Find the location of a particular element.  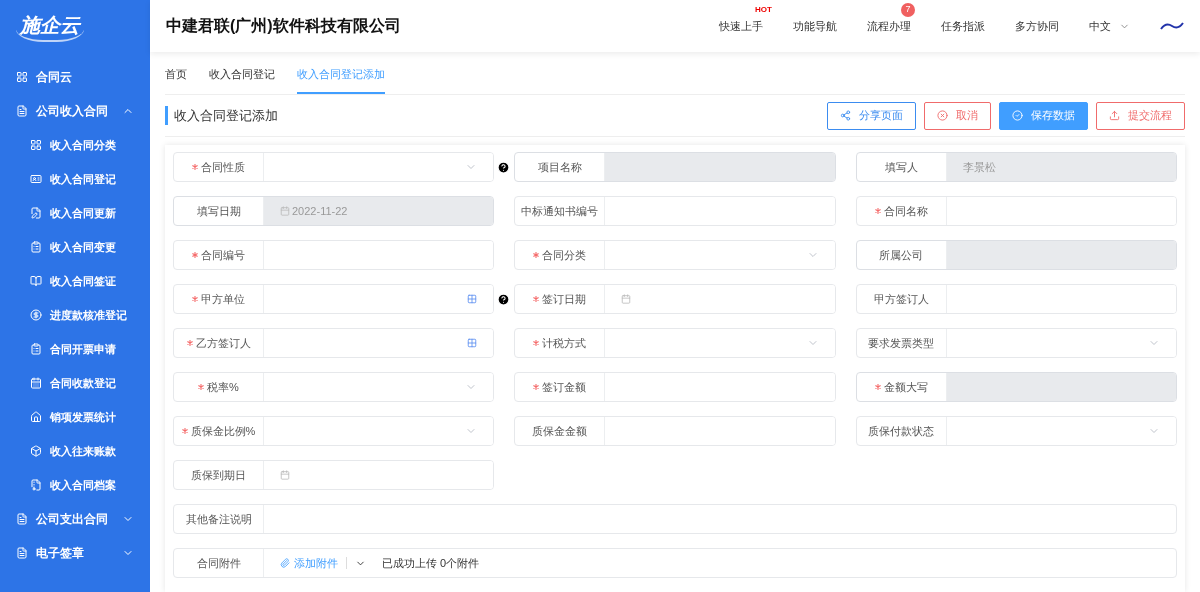

field-label: 质保付款状态 is located at coordinates (901, 431).